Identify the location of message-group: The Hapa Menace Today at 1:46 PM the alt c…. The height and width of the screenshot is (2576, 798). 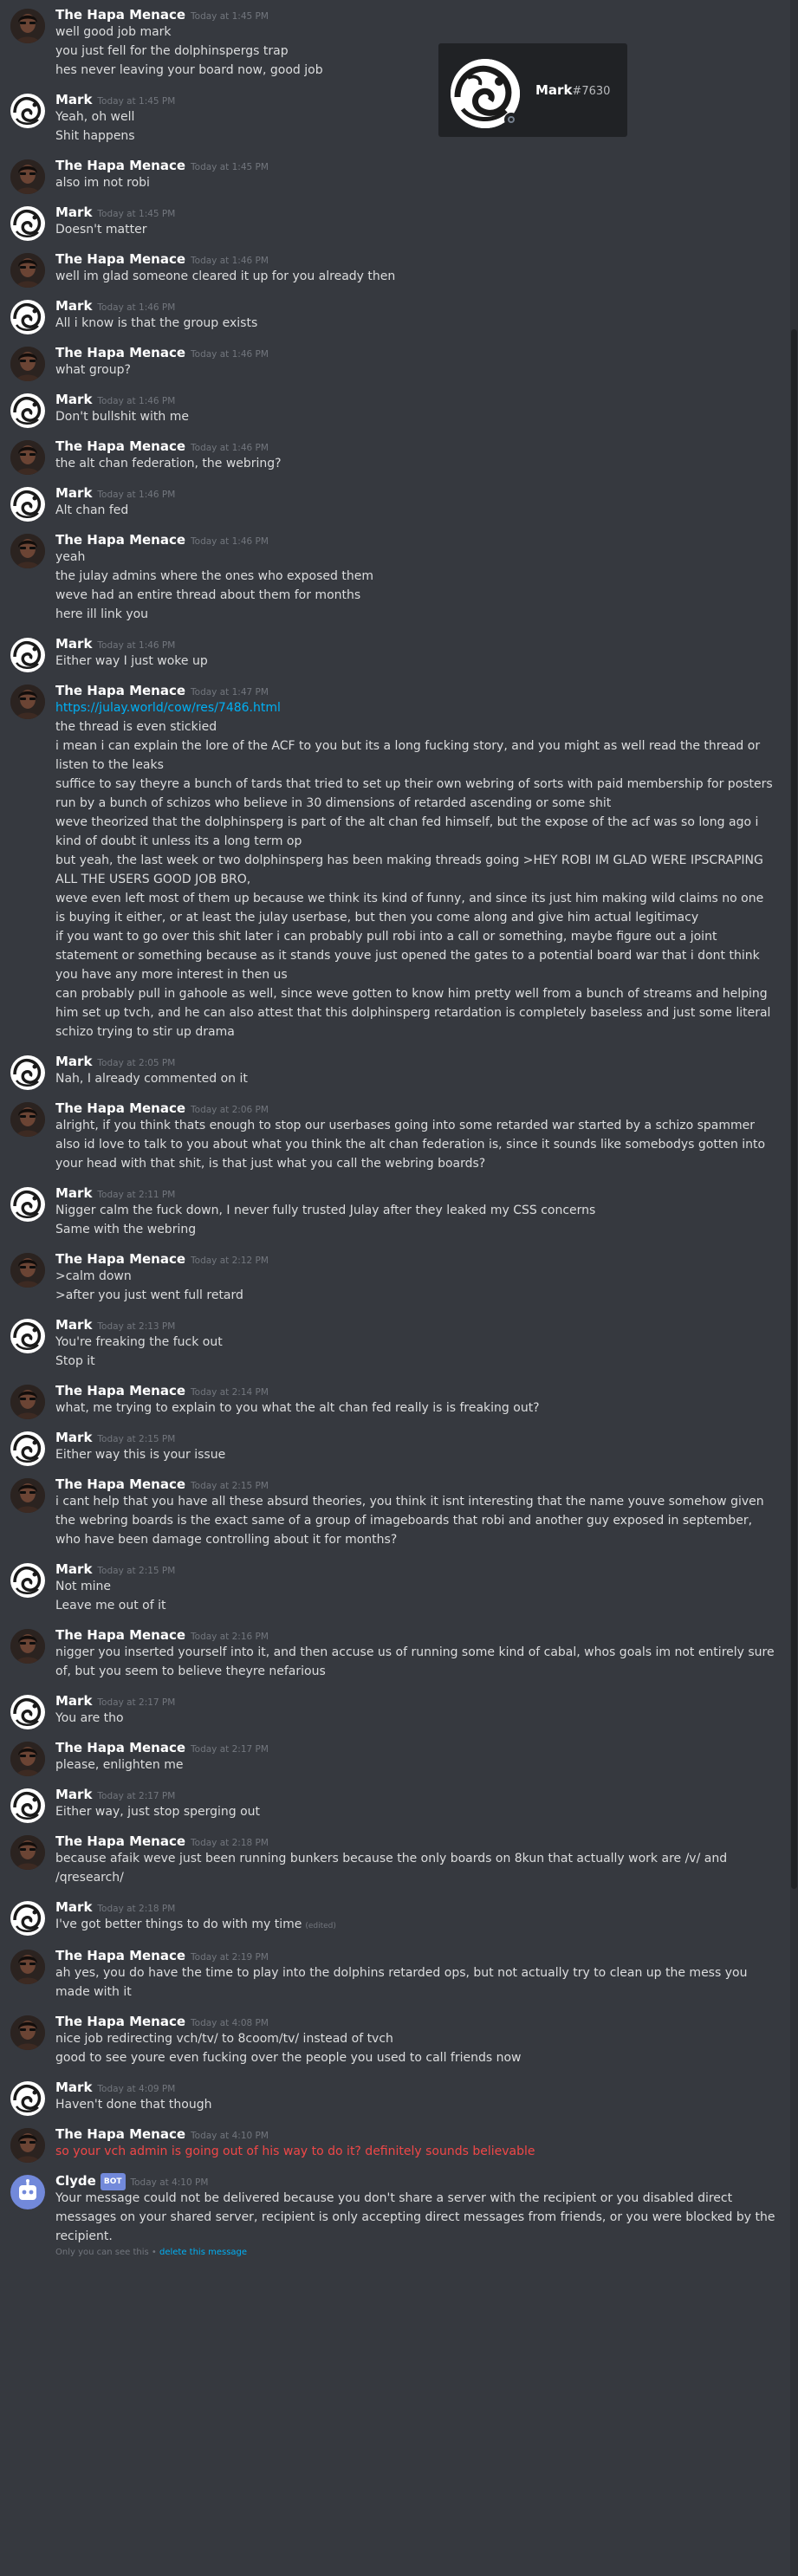
(395, 455).